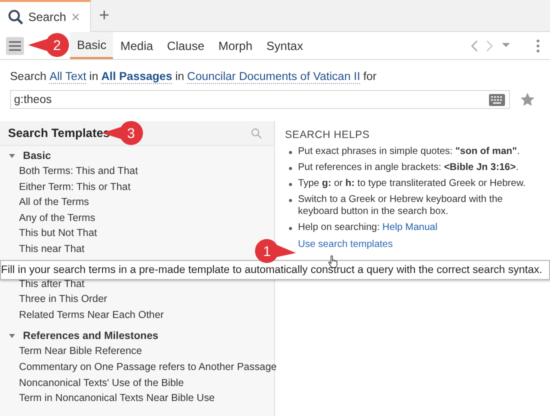  I want to click on search-field: g:theos, so click(260, 99).